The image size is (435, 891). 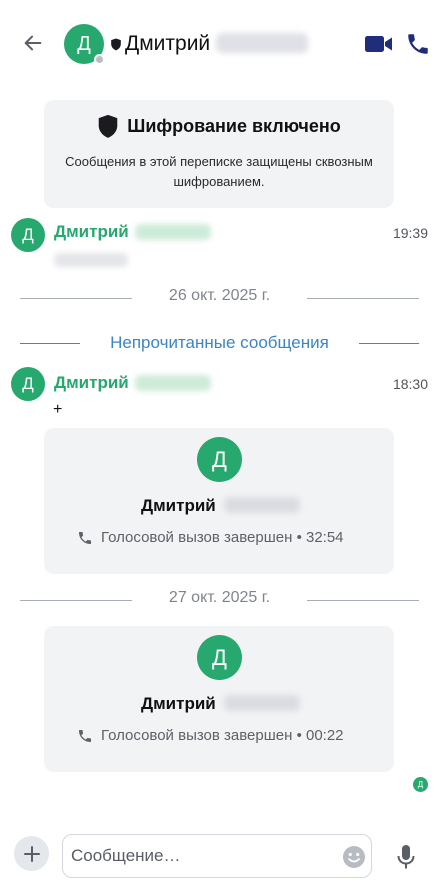 I want to click on encryption-title: Шифрование включено, so click(x=234, y=126).